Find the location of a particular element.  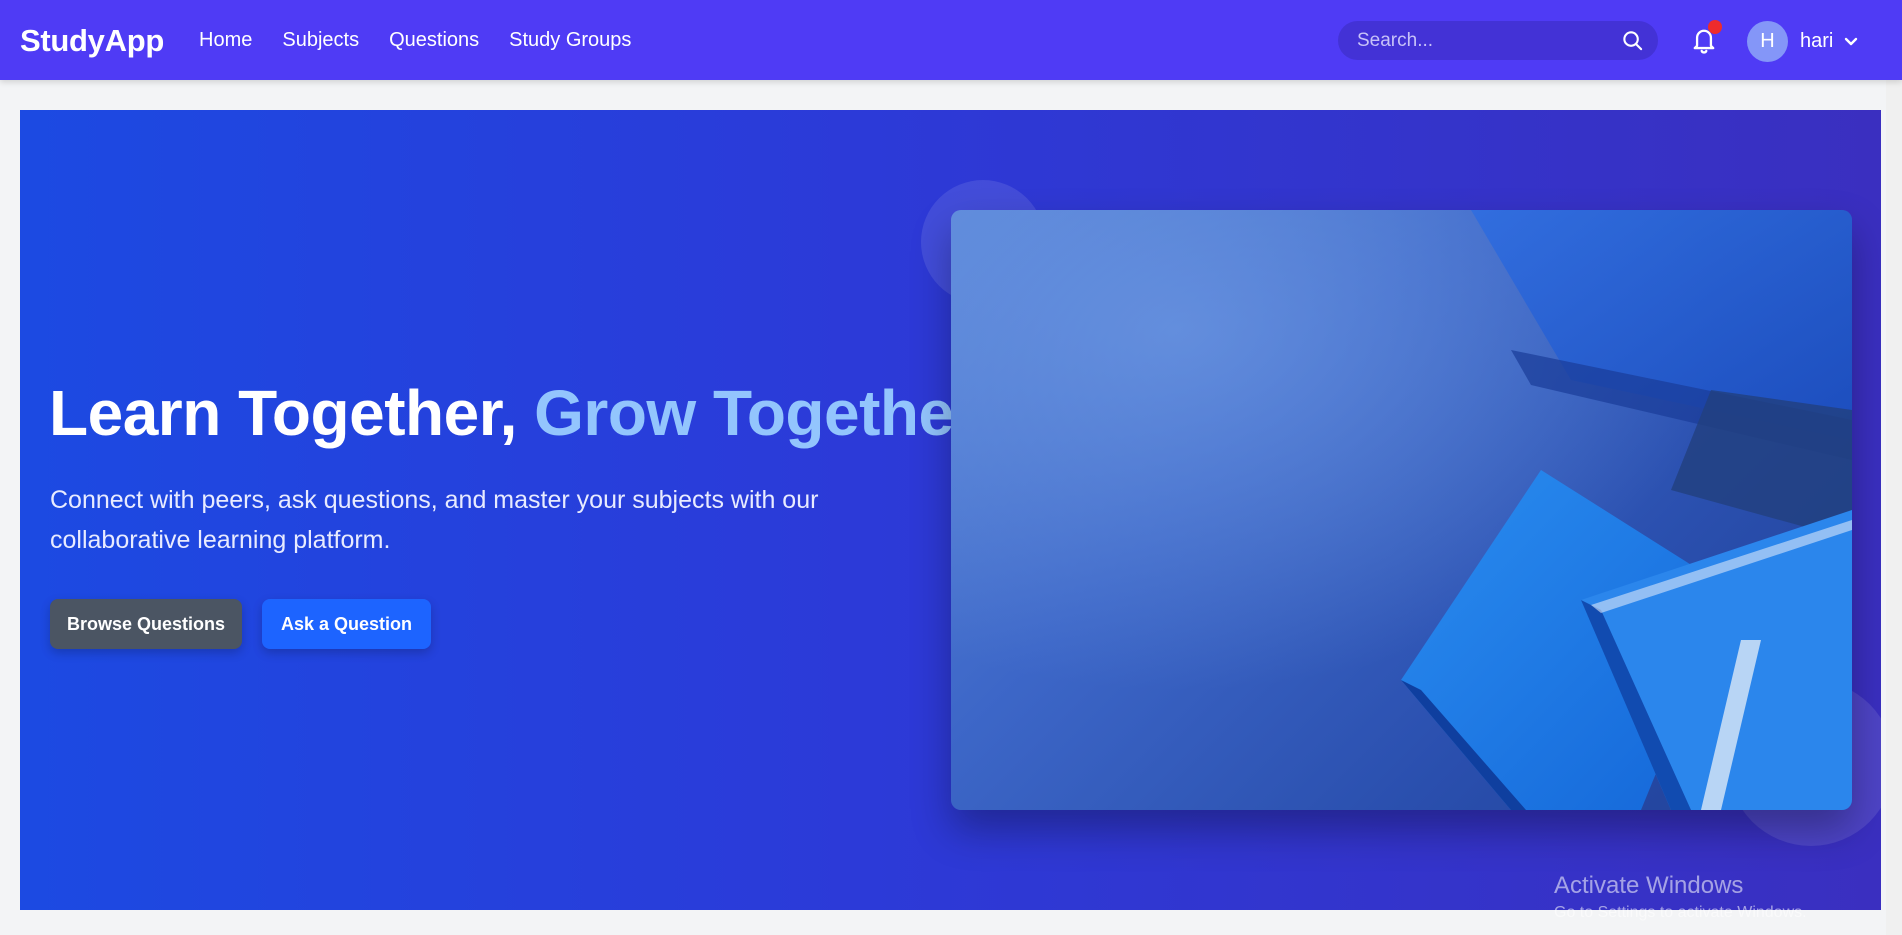

search-input is located at coordinates (1482, 40).